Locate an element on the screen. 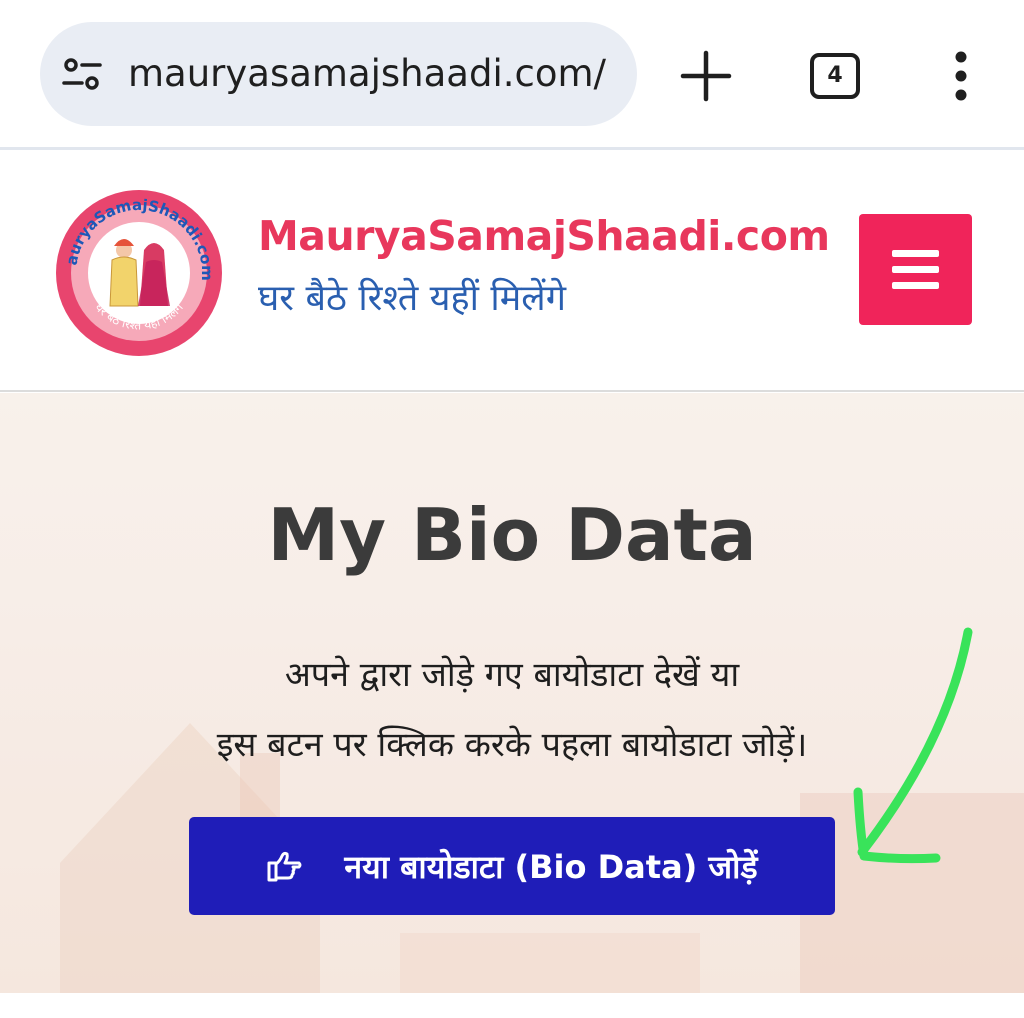 The image size is (1024, 1018). browser-toolbar: mauryasamajshaadi.com/ 4 is located at coordinates (512, 75).